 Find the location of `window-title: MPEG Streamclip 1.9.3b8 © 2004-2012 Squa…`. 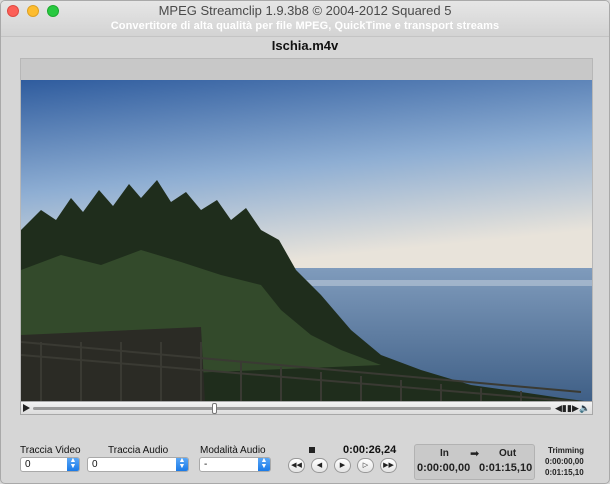

window-title: MPEG Streamclip 1.9.3b8 © 2004-2012 Squa… is located at coordinates (305, 10).